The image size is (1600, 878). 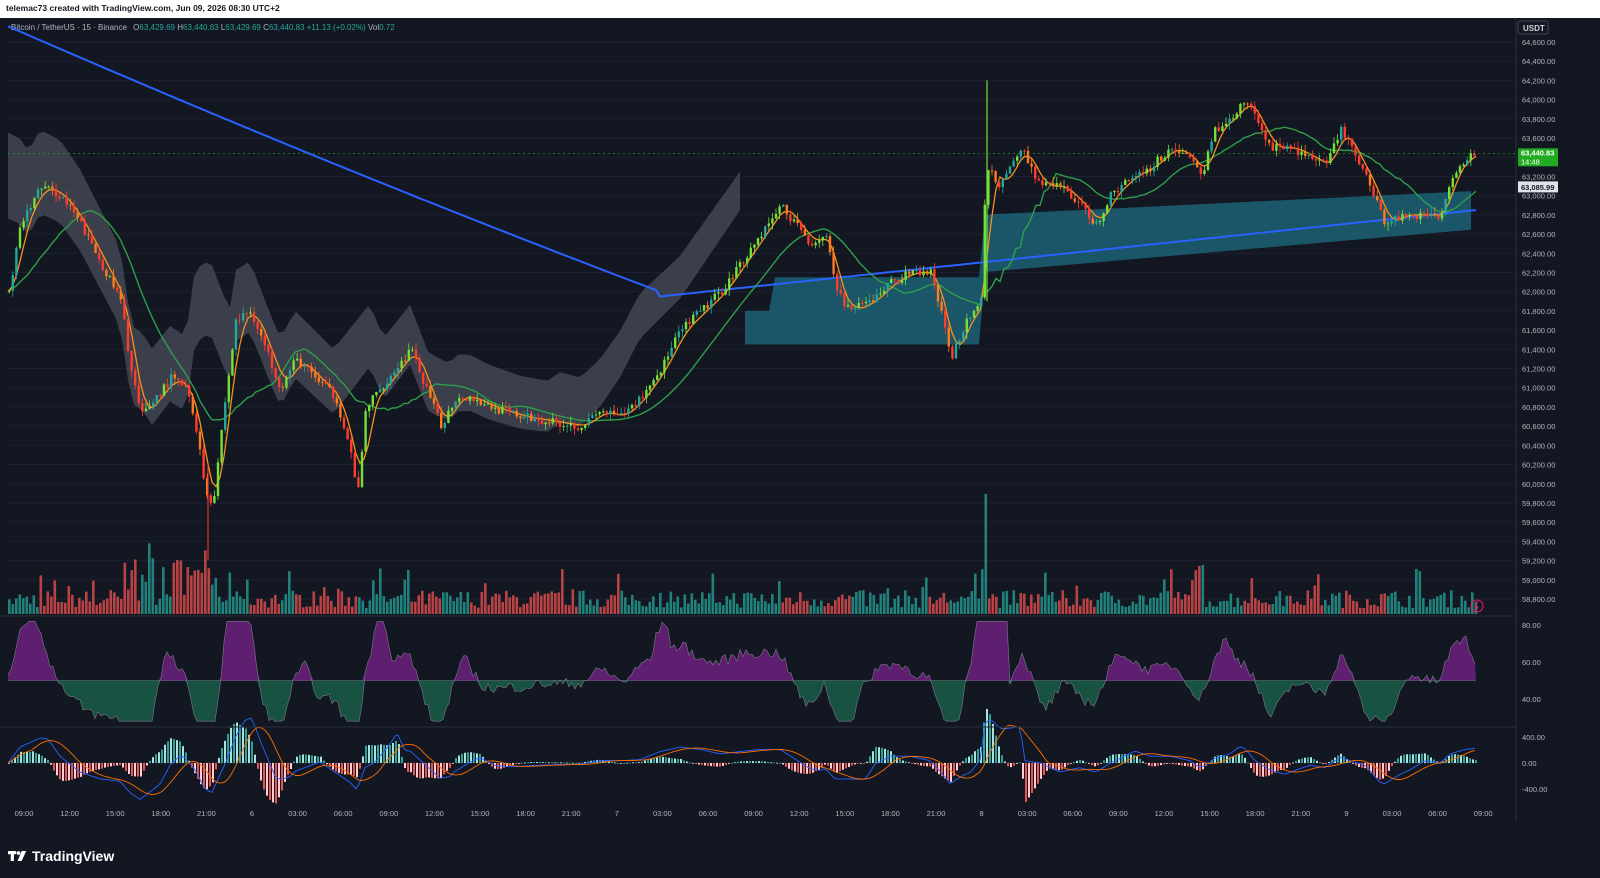 What do you see at coordinates (157, 27) in the screenshot?
I see `open-value: 63,429.69` at bounding box center [157, 27].